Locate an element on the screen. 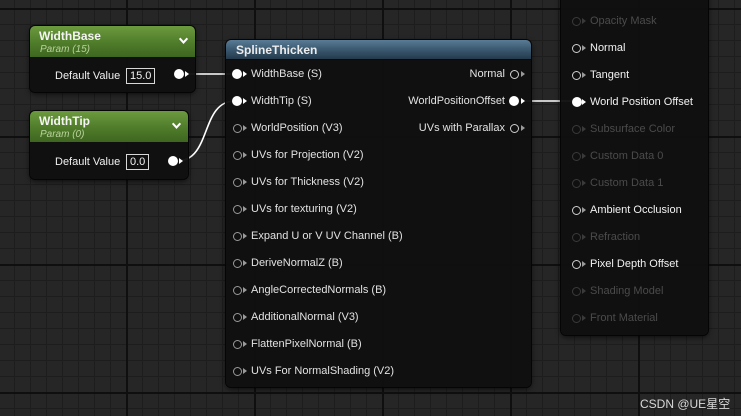 This screenshot has width=741, height=416. material-pin-refraction is located at coordinates (576, 237).